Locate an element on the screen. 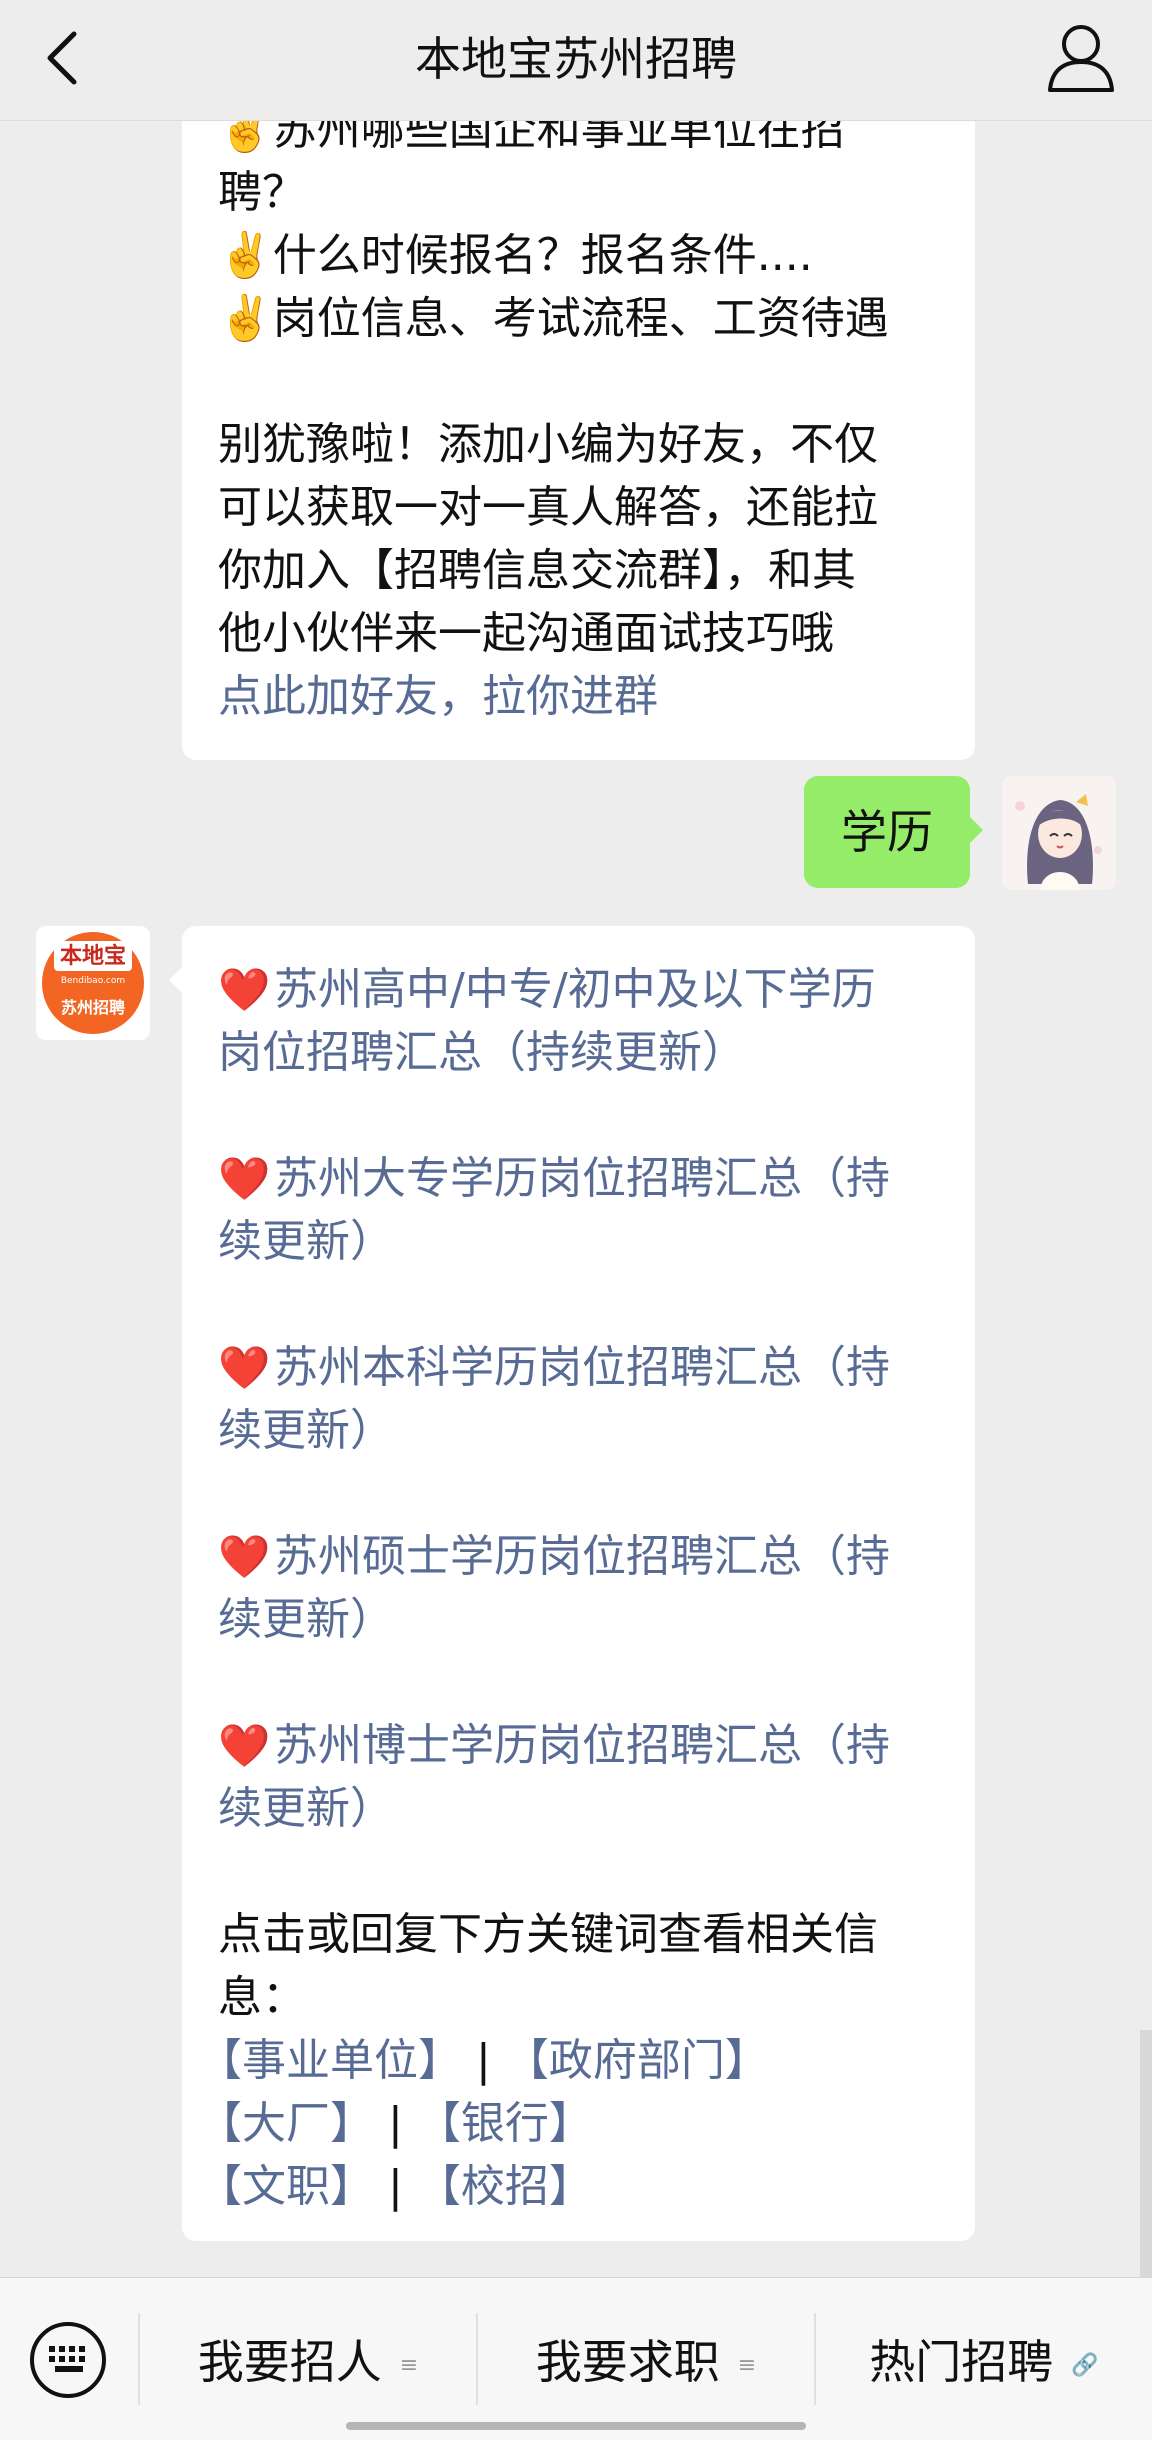  message-line: ✌️苏州哪些国企和事业单位在招 is located at coordinates (531, 137).